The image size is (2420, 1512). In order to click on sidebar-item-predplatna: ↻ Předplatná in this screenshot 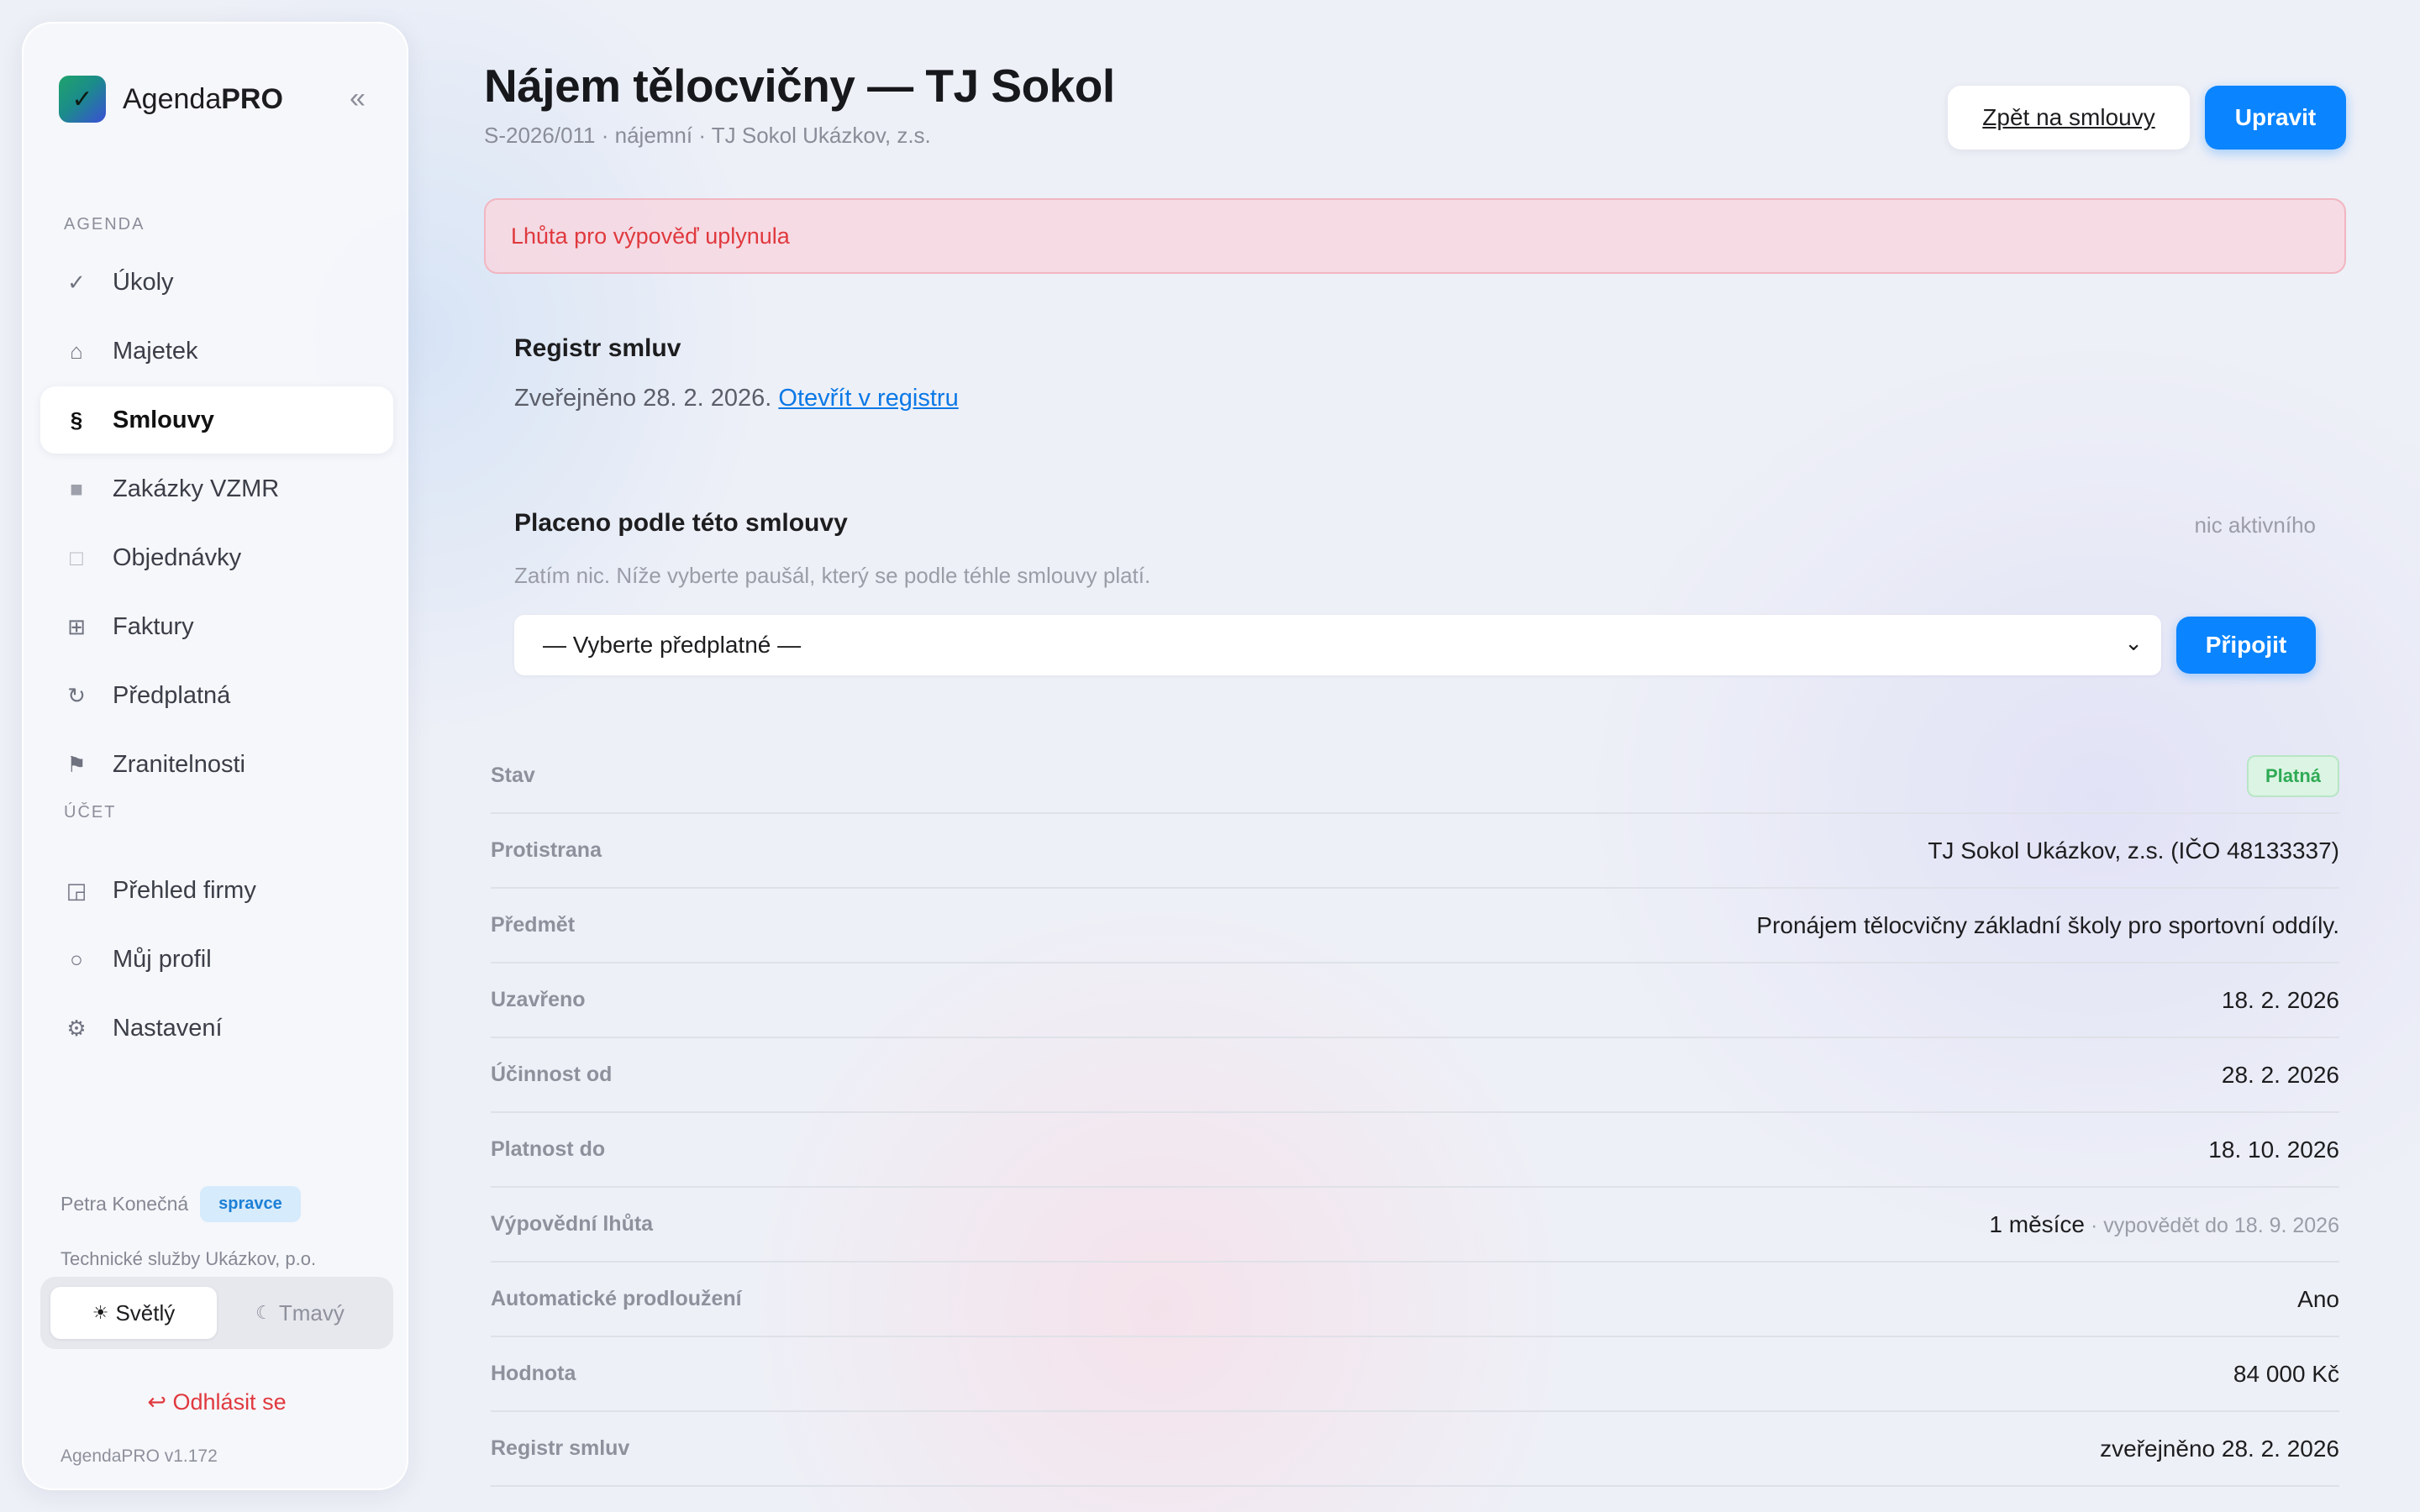, I will do `click(217, 695)`.